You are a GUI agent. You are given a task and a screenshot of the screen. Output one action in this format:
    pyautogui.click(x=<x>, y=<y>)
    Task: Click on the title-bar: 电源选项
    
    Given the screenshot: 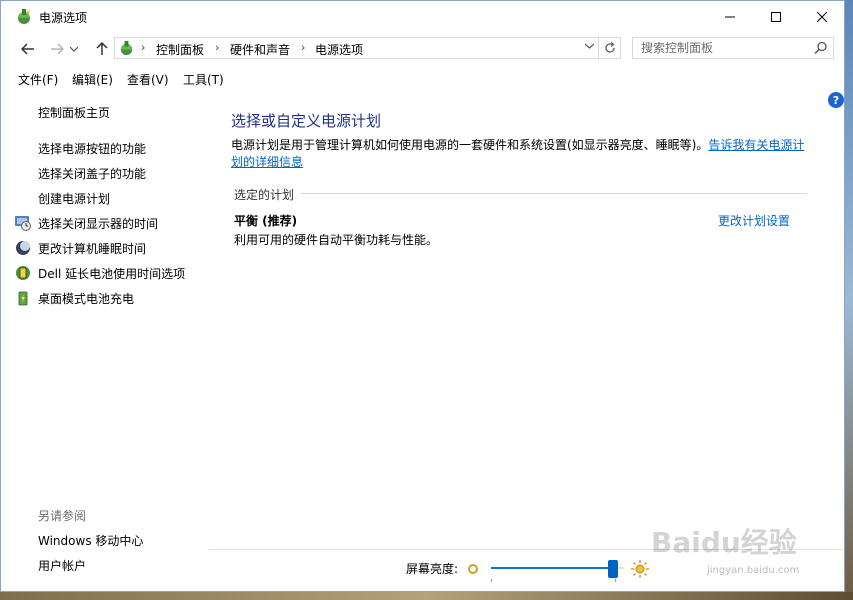 What is the action you would take?
    pyautogui.click(x=422, y=16)
    